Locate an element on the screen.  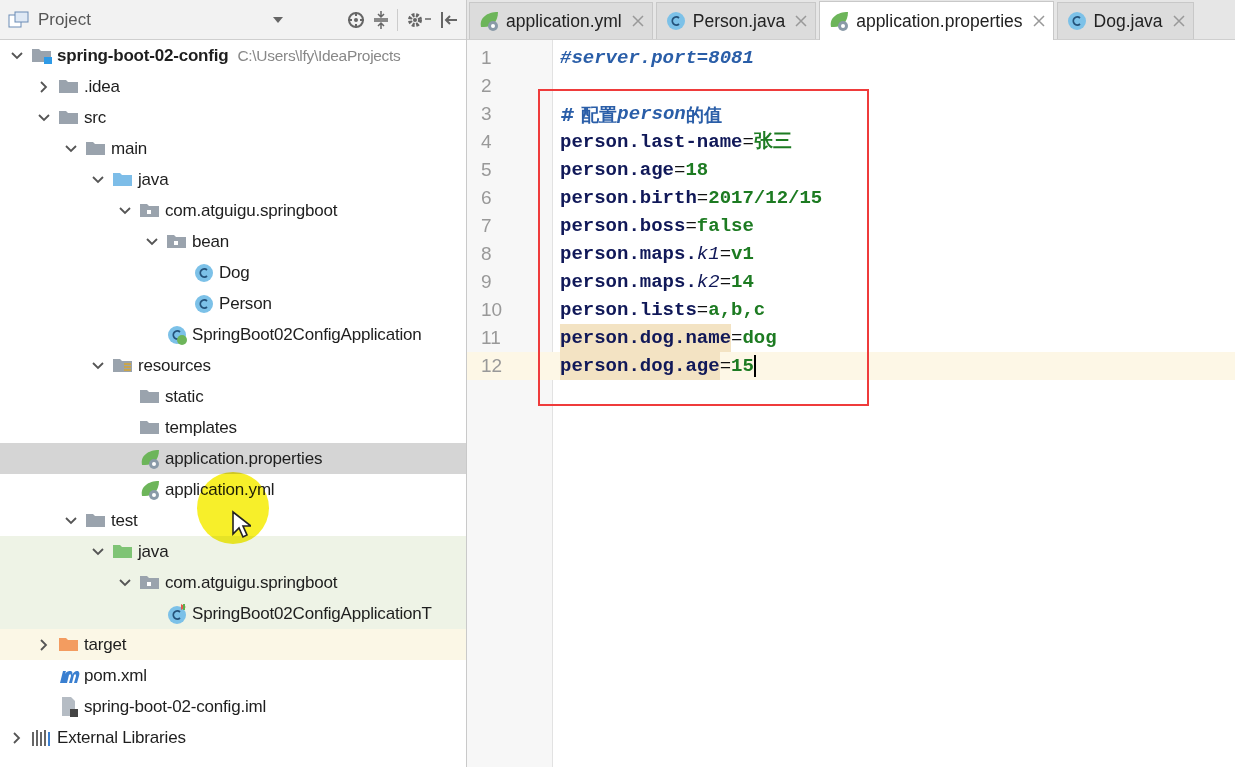
project-path: C:\Users\lfy\IdeaProjects is located at coordinates (319, 55).